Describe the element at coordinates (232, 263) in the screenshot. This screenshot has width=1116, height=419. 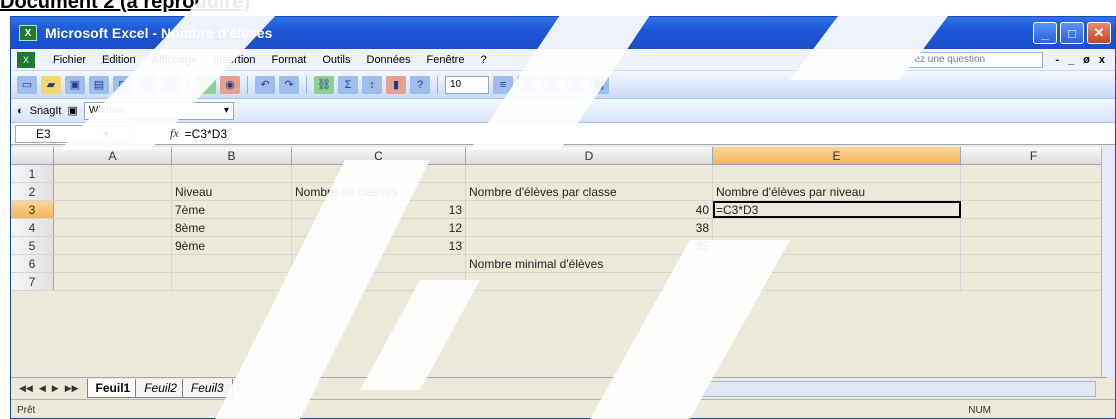
I see `cell-b6` at that location.